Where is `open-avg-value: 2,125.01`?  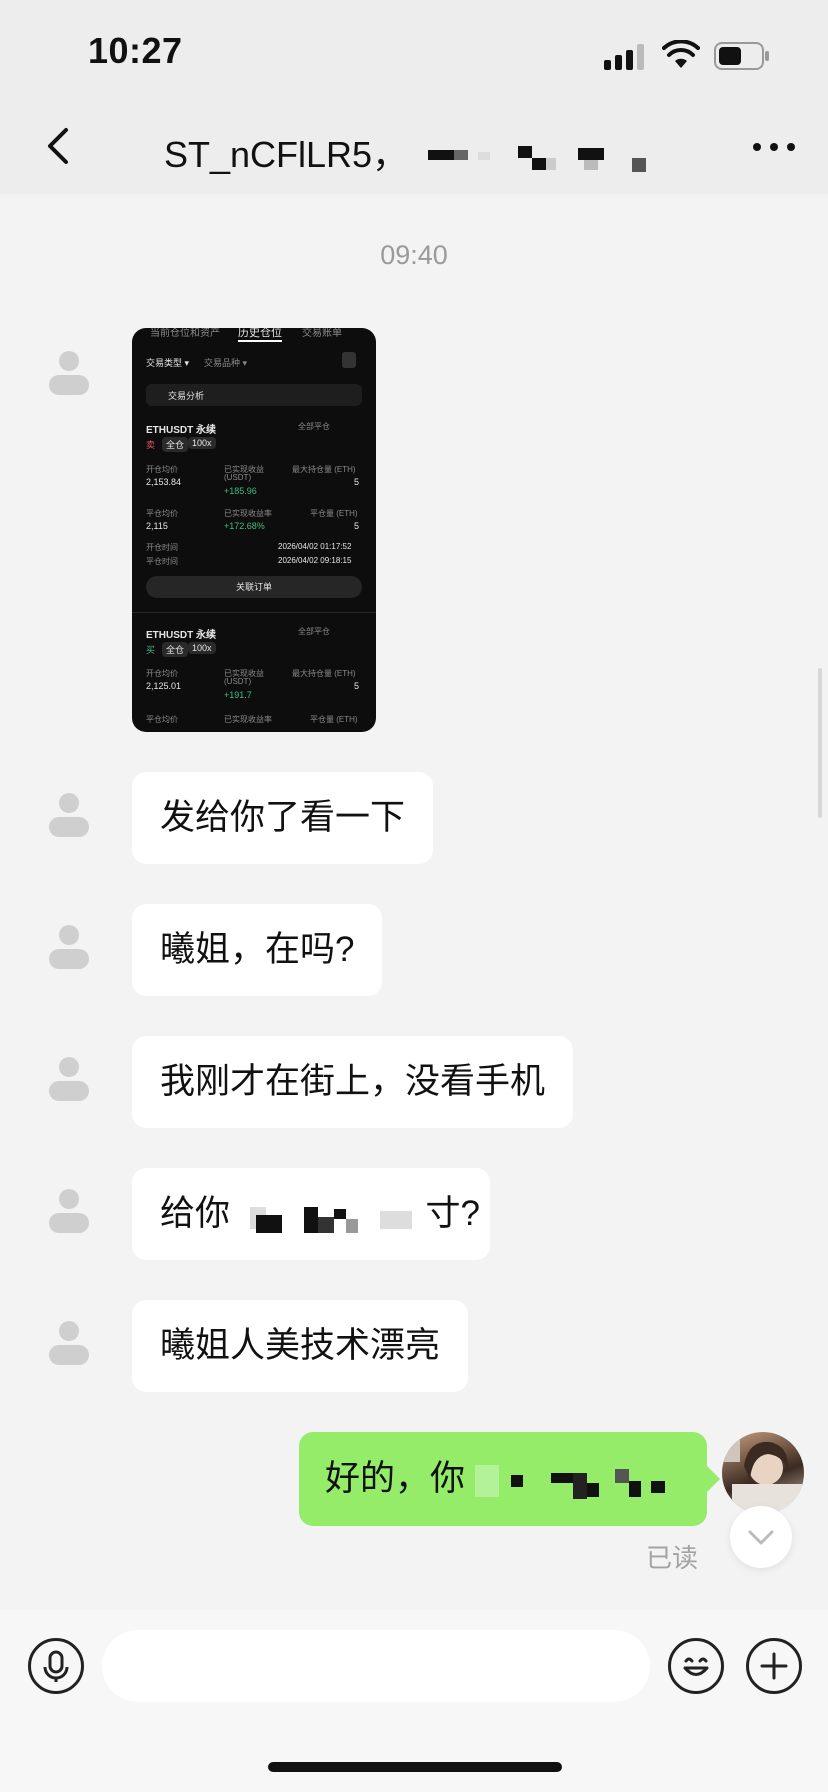
open-avg-value: 2,125.01 is located at coordinates (164, 686).